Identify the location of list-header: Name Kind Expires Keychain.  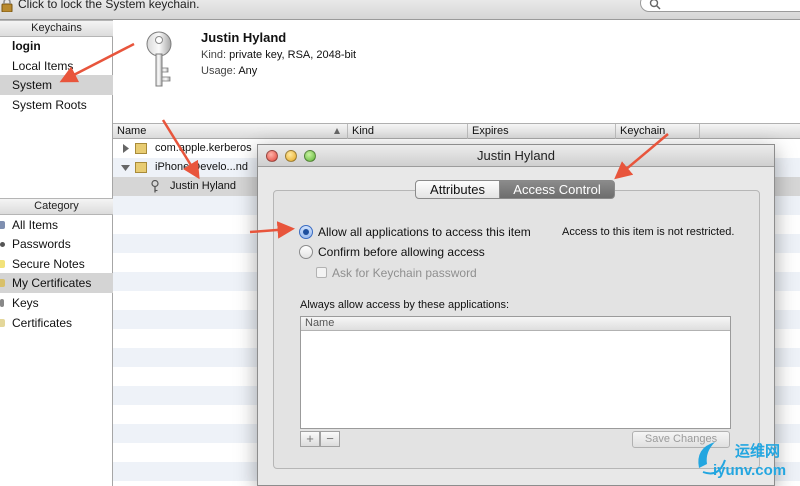
(456, 131).